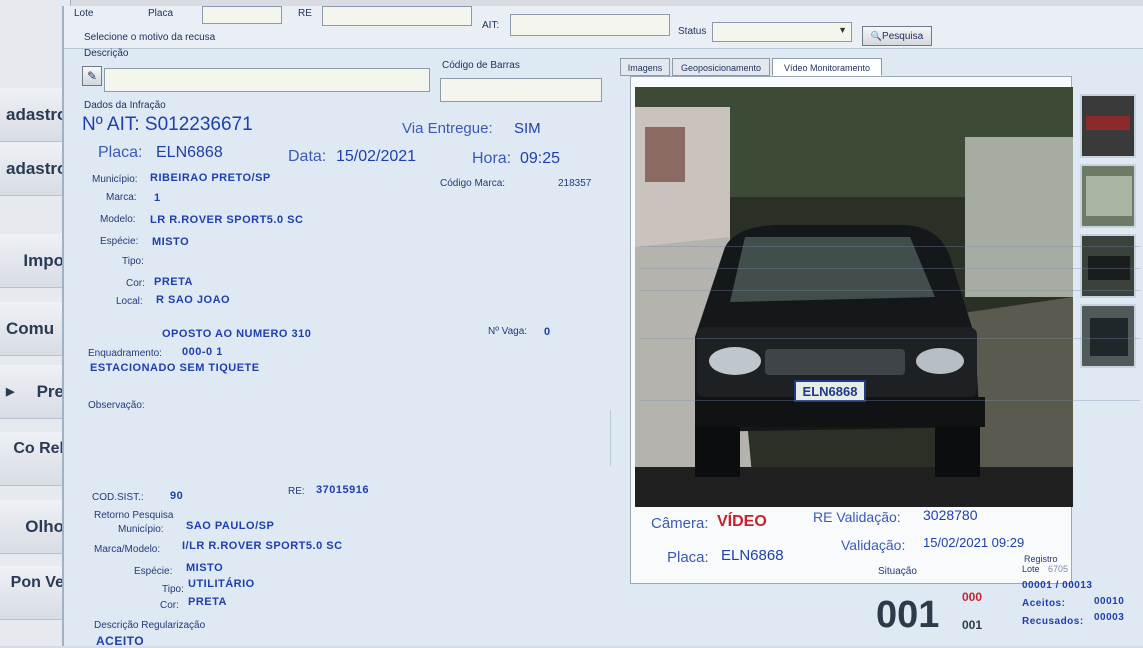 This screenshot has width=1143, height=648. What do you see at coordinates (35, 593) in the screenshot?
I see `sidebar-item-ponto: Pon Ve` at bounding box center [35, 593].